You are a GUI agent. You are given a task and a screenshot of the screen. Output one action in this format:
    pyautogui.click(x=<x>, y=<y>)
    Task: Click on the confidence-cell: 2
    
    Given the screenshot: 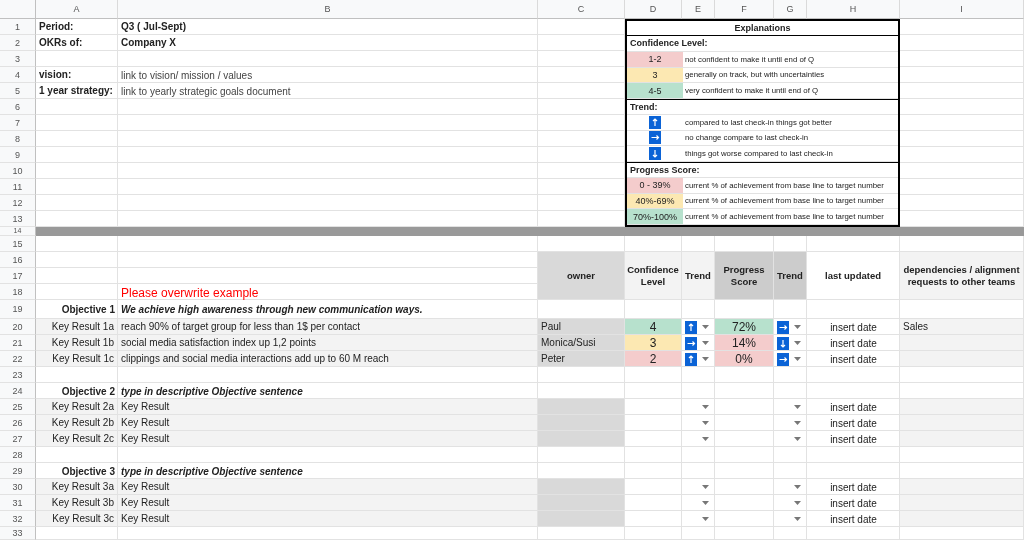 What is the action you would take?
    pyautogui.click(x=653, y=359)
    